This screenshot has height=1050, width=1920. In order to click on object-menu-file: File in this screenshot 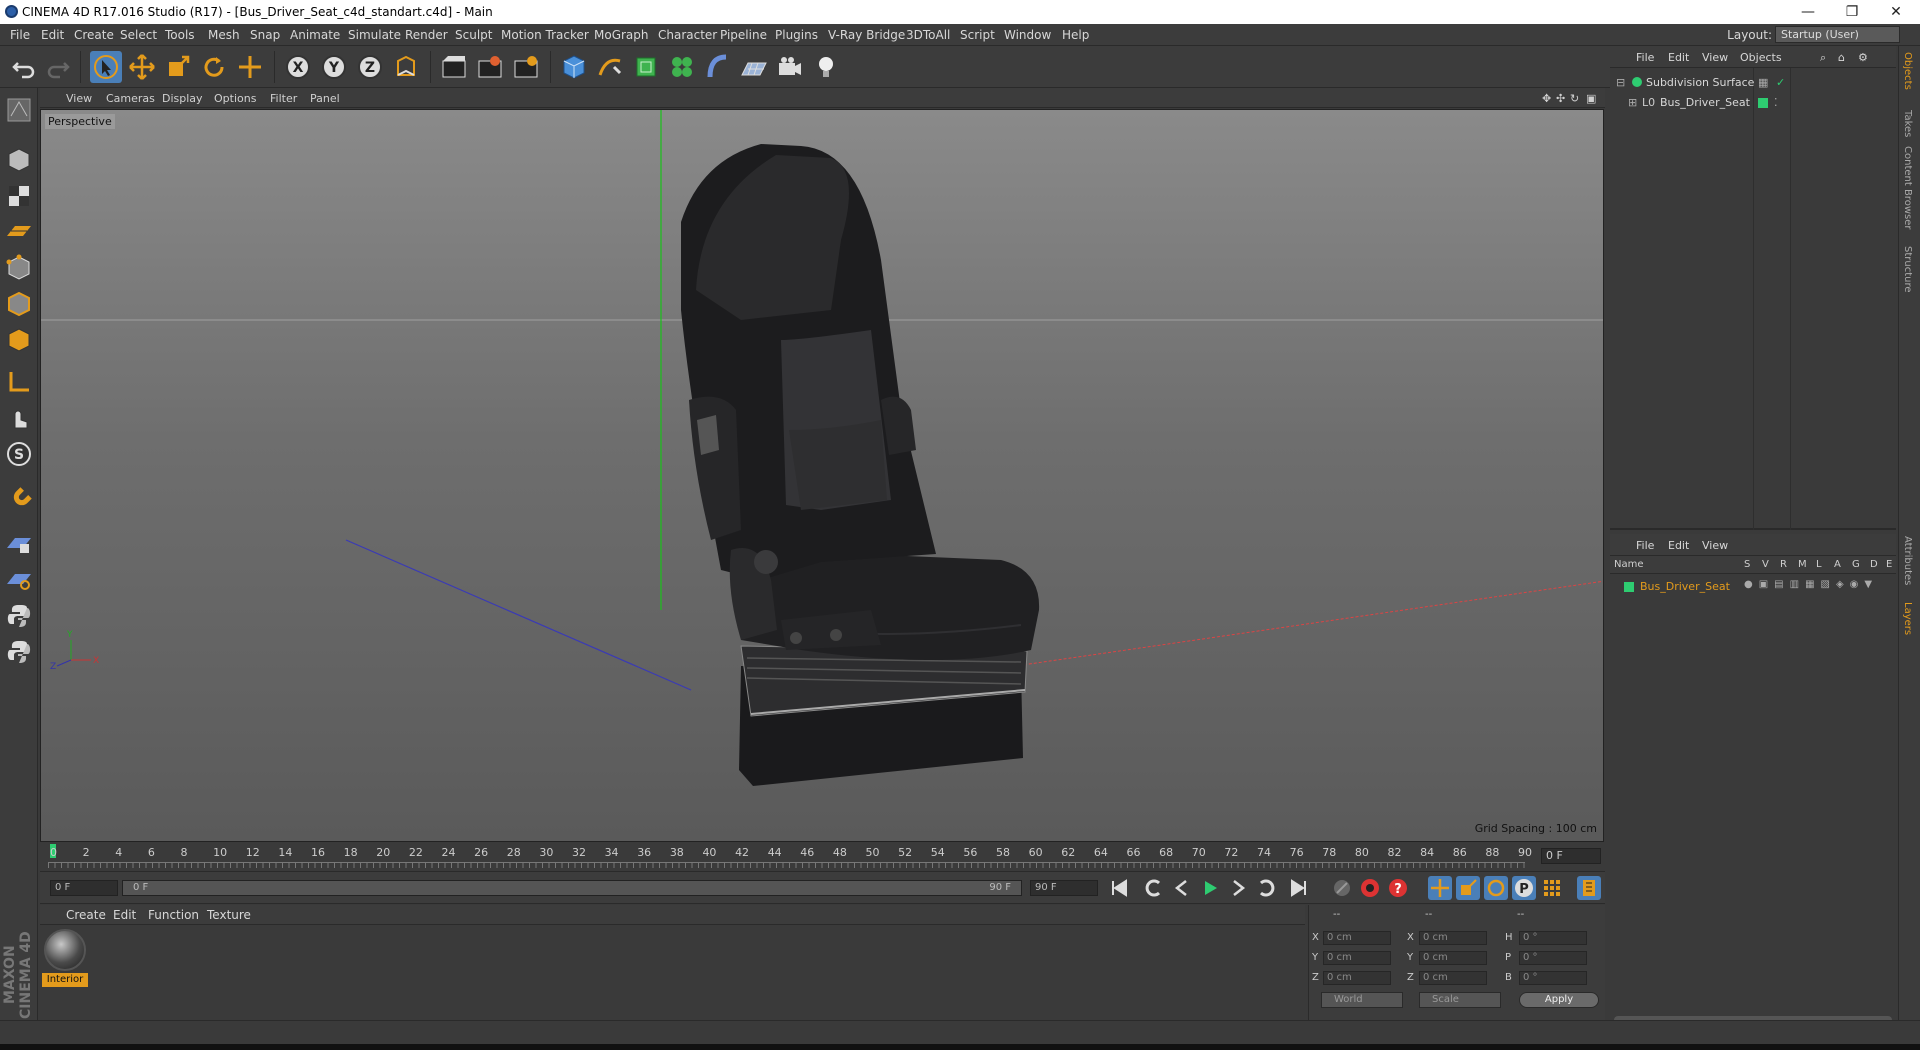, I will do `click(1645, 57)`.